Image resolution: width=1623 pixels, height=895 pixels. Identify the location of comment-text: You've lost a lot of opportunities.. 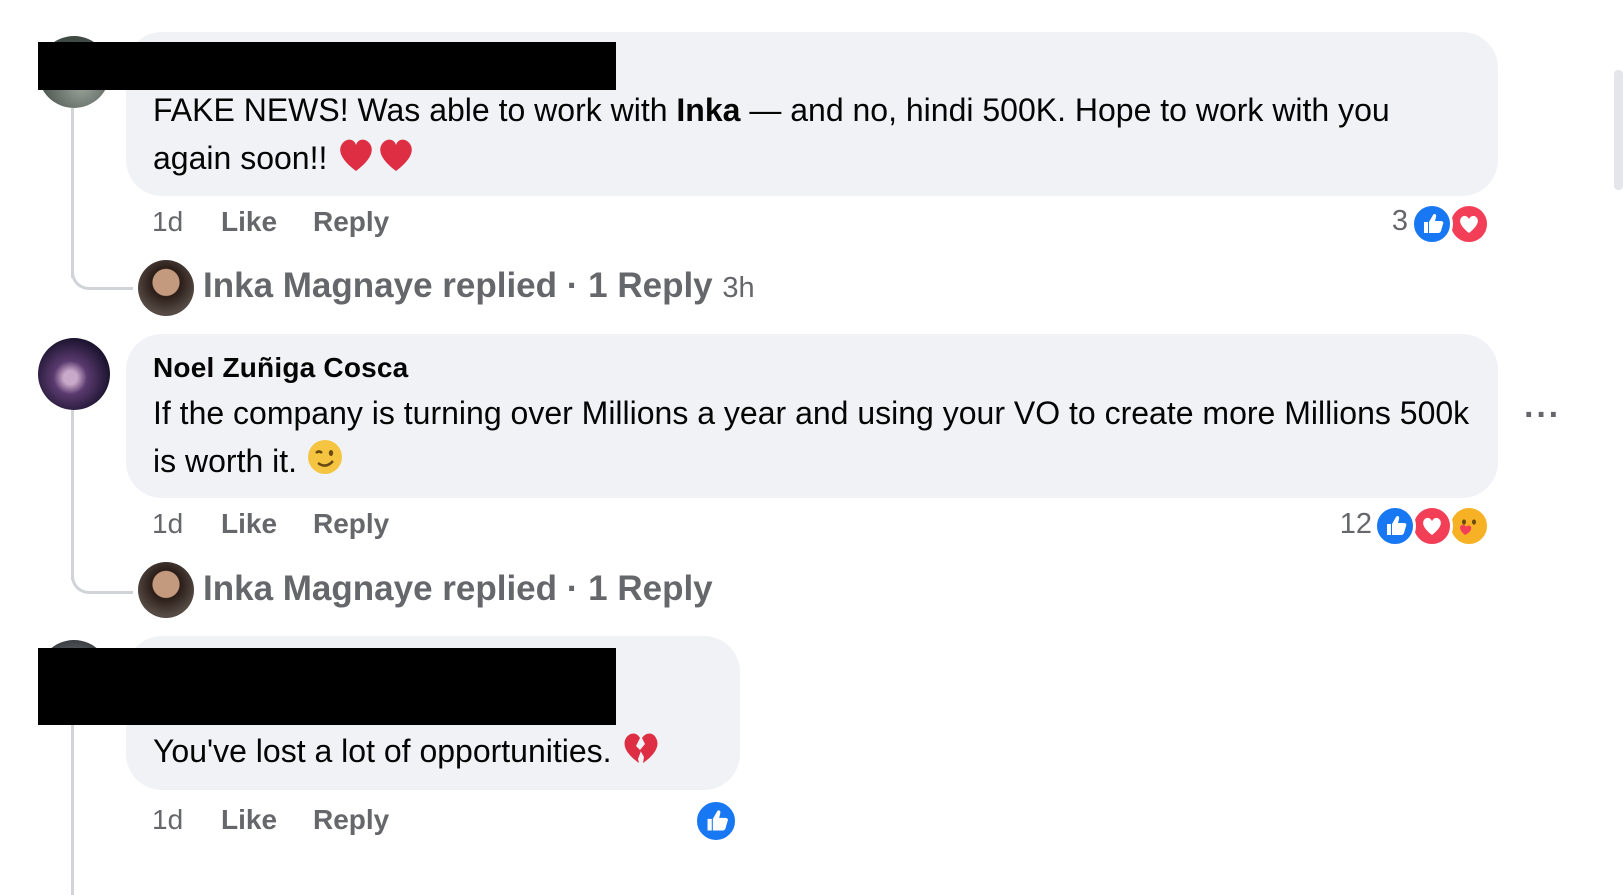
(443, 753).